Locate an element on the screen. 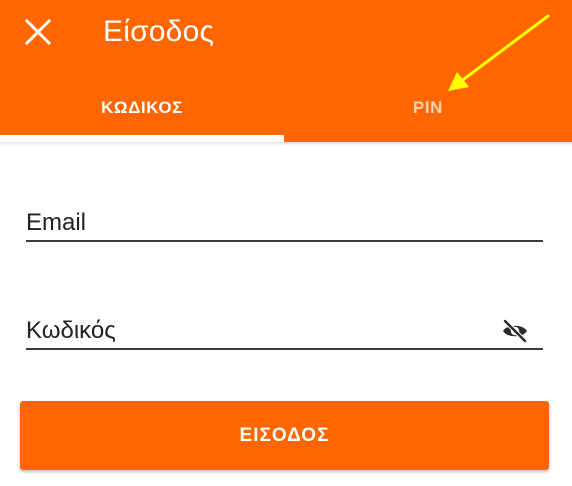  page-title: Είσοδος is located at coordinates (159, 31).